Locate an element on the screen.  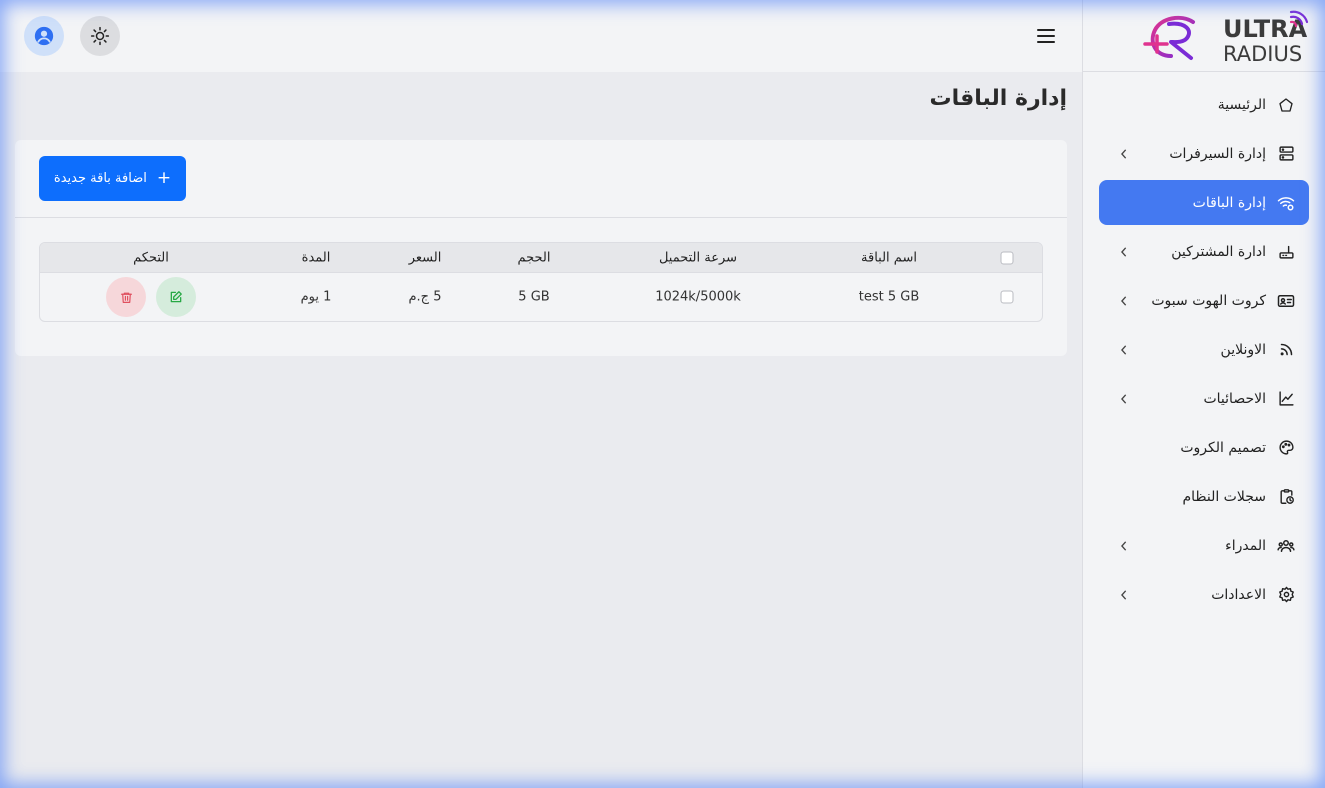
sidebar-item-statistics: الاحصائيات is located at coordinates (1204, 398).